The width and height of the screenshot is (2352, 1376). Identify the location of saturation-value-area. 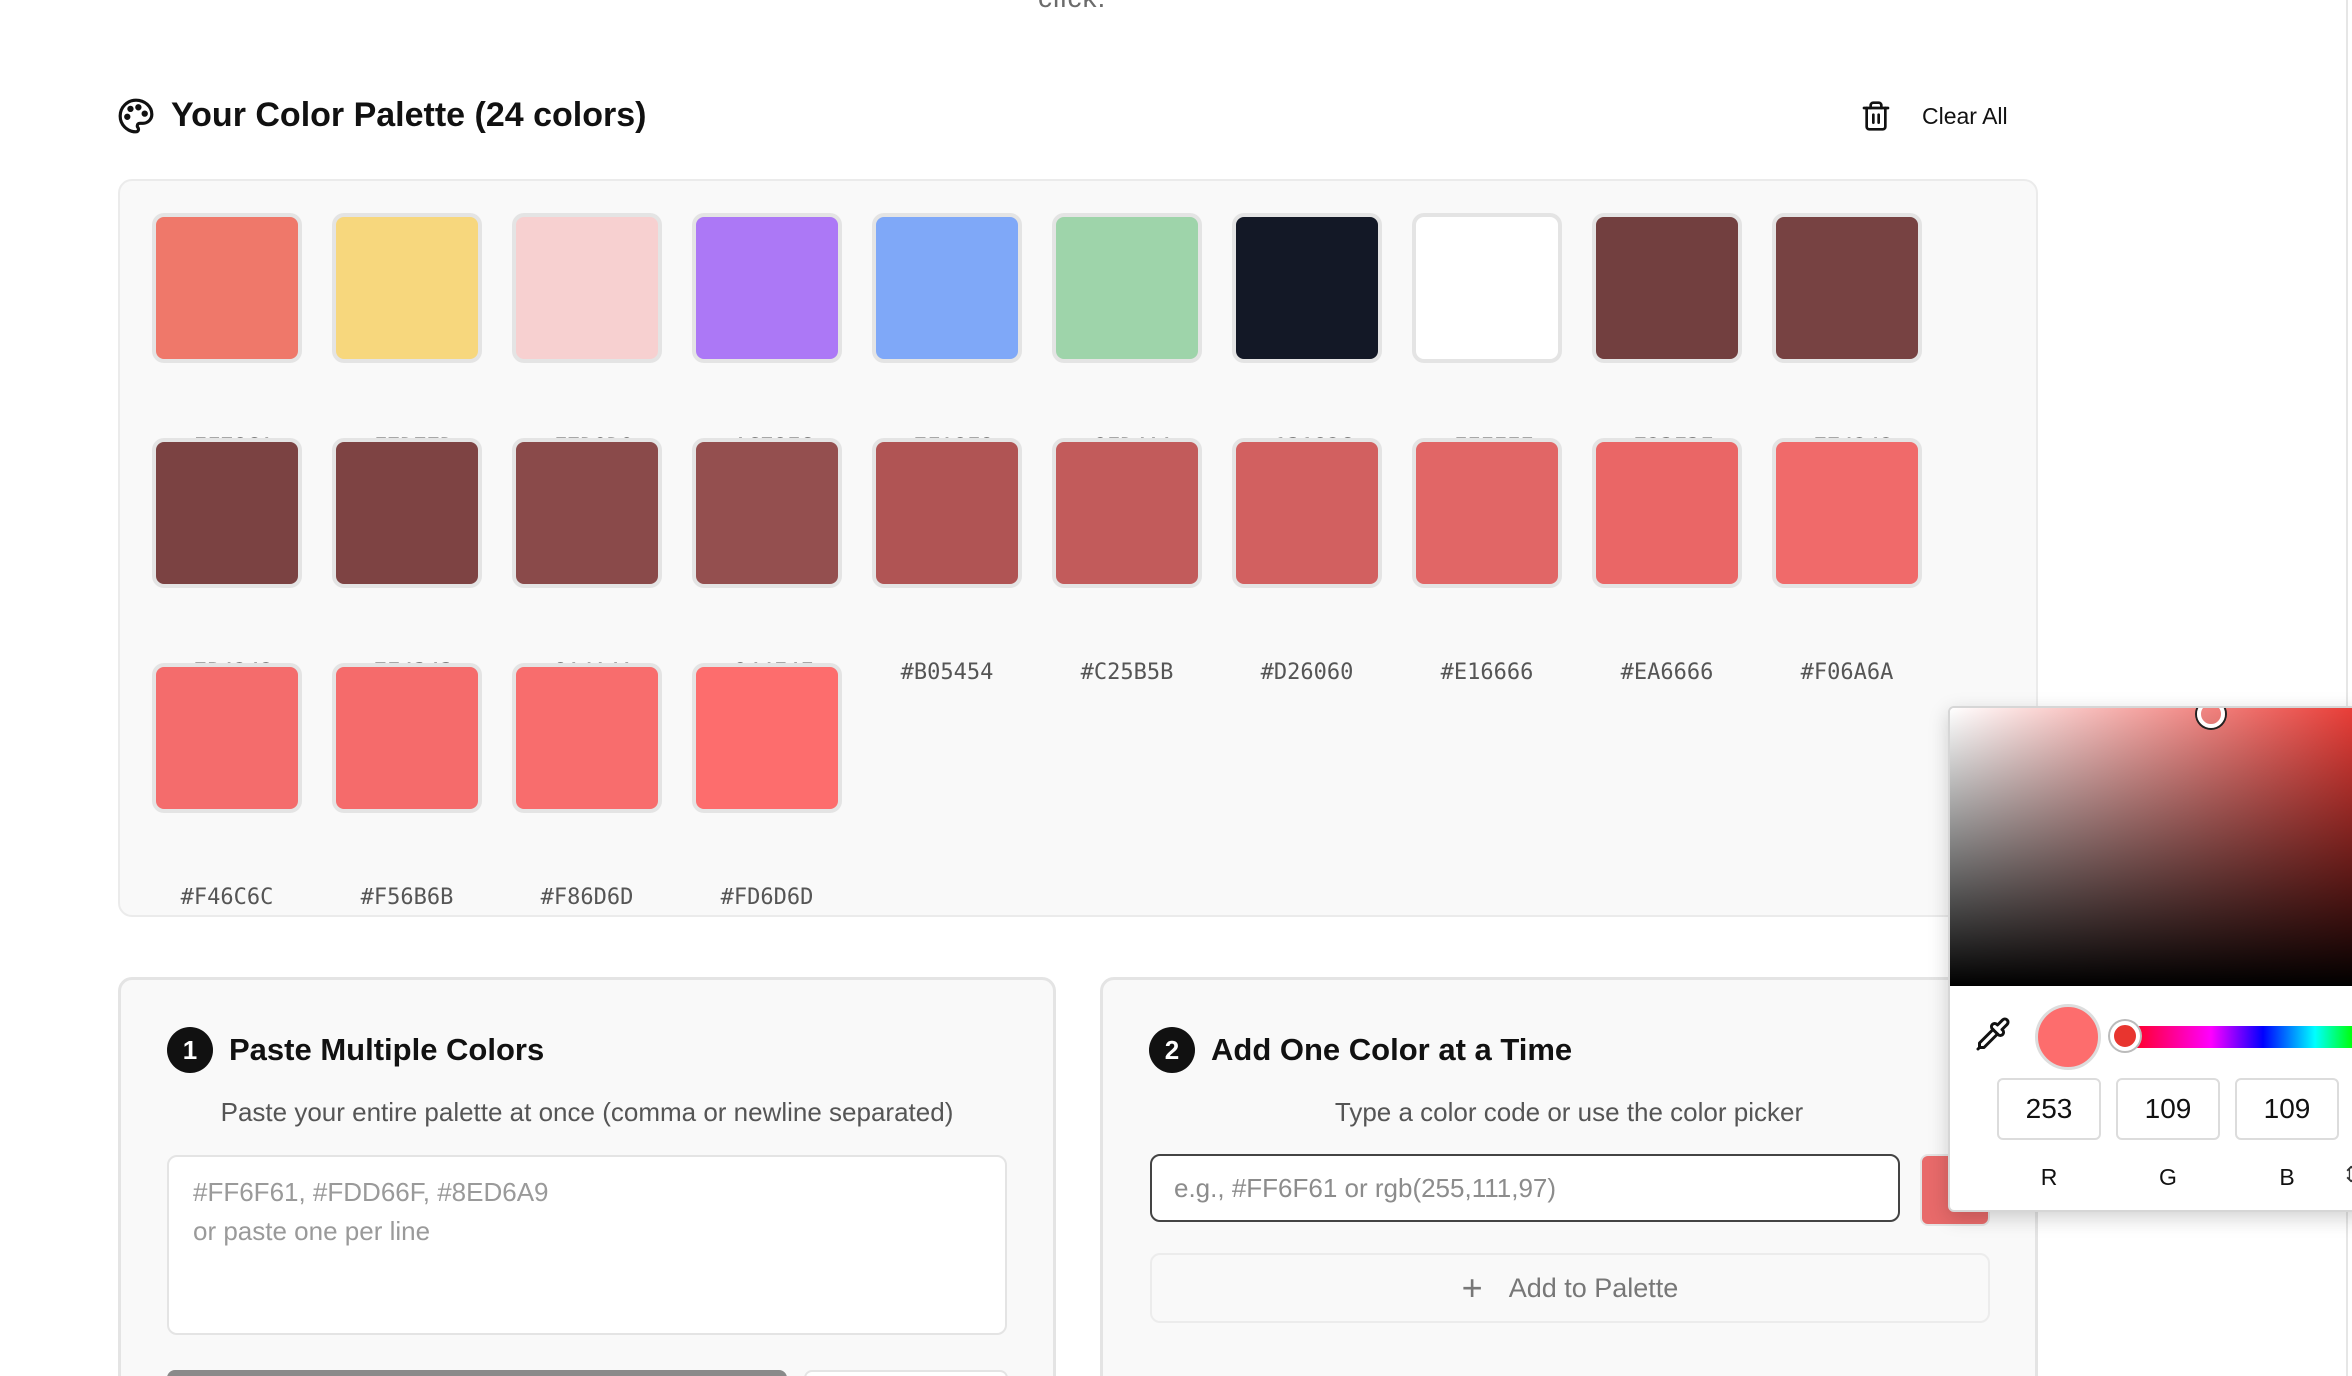
(2151, 847).